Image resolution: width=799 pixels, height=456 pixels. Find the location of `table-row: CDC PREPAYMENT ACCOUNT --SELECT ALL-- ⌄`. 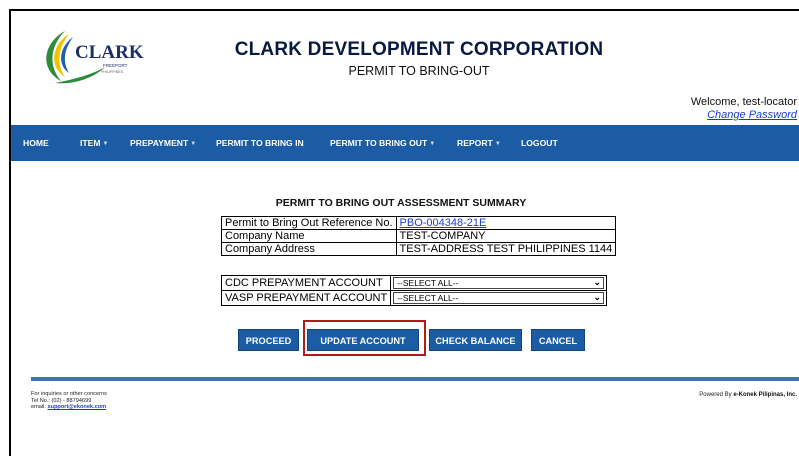

table-row: CDC PREPAYMENT ACCOUNT --SELECT ALL-- ⌄ is located at coordinates (413, 283).